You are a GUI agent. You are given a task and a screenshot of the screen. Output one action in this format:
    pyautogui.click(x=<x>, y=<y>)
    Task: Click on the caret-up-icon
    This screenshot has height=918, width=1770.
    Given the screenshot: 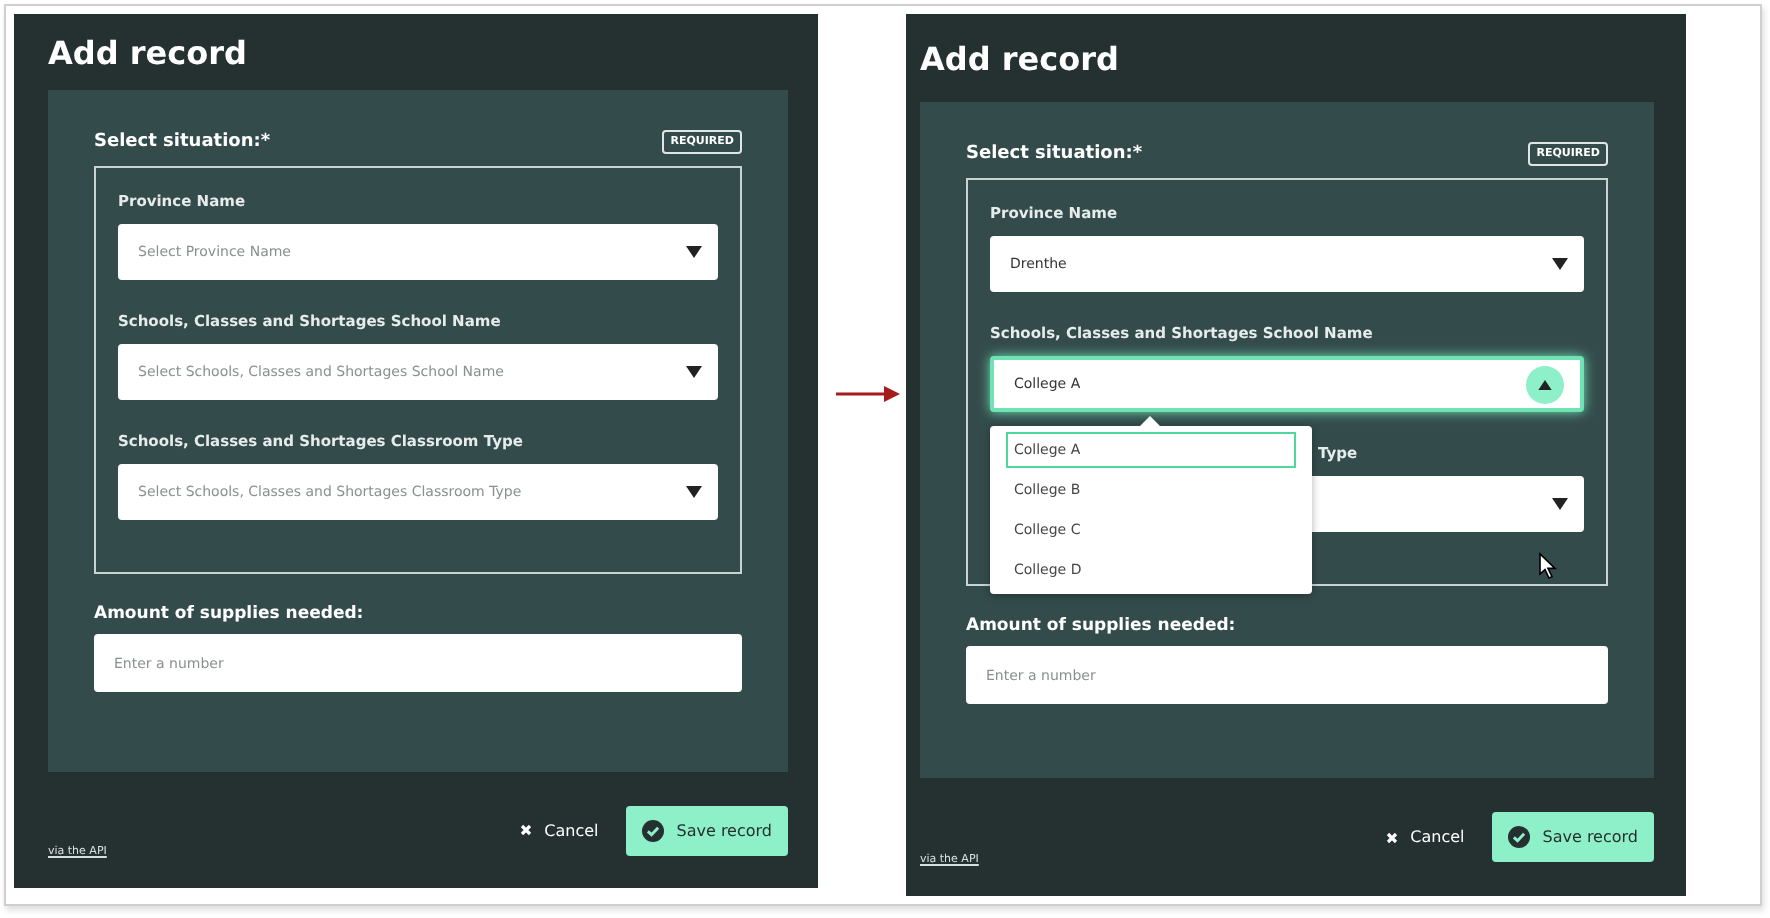 What is the action you would take?
    pyautogui.click(x=1545, y=384)
    